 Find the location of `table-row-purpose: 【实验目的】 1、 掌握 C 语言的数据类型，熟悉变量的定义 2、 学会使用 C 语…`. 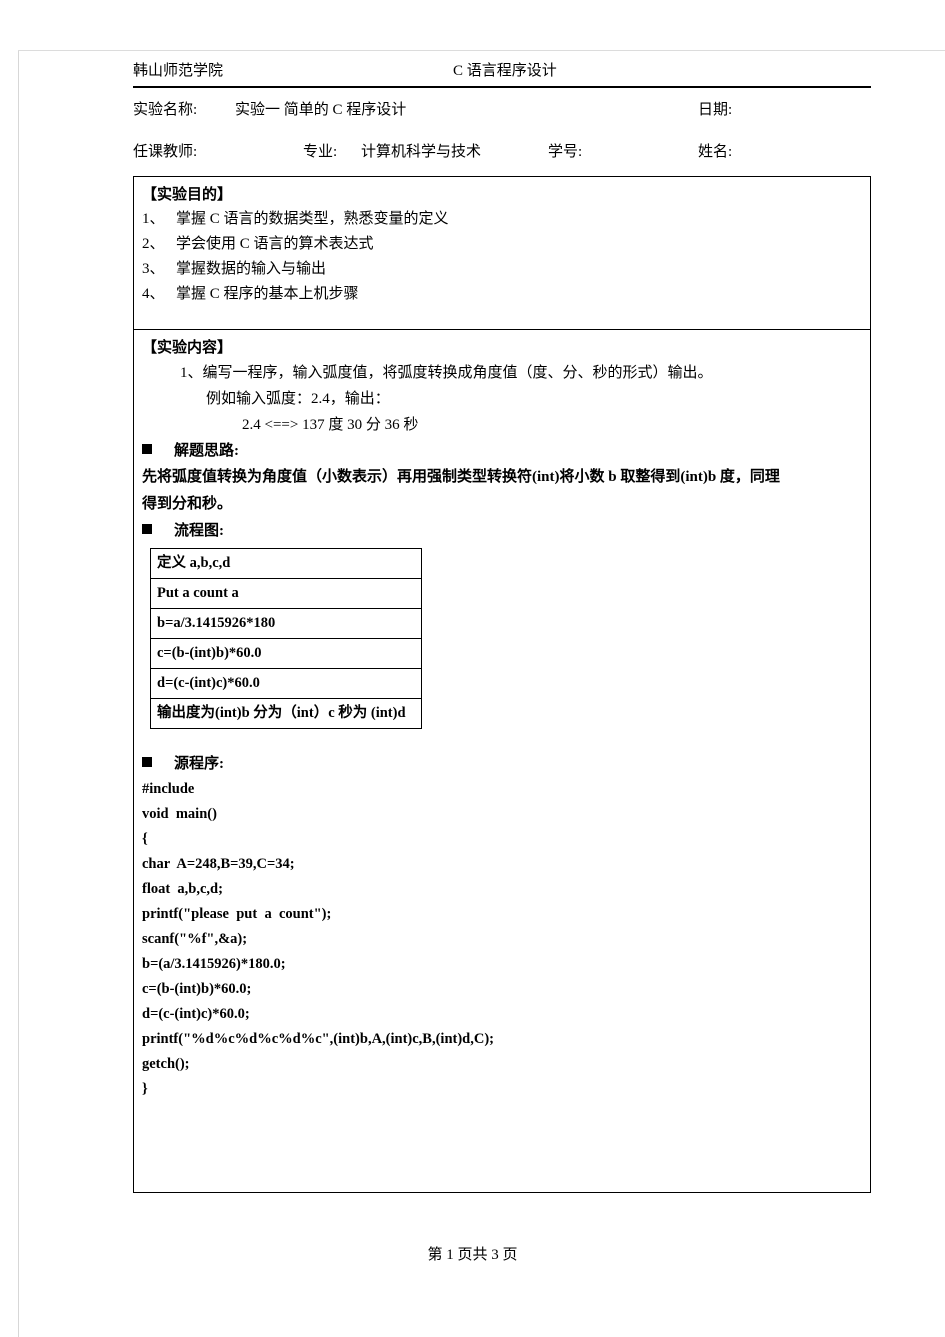

table-row-purpose: 【实验目的】 1、 掌握 C 语言的数据类型，熟悉变量的定义 2、 学会使用 C 语… is located at coordinates (502, 253).